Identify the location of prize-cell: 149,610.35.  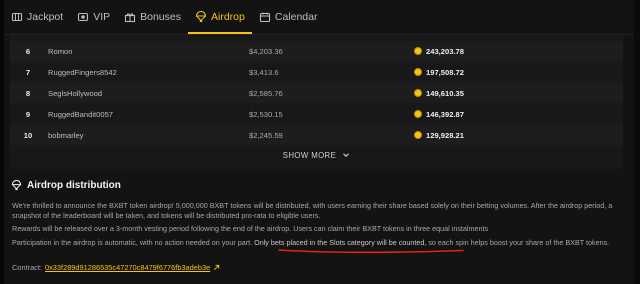
(439, 93).